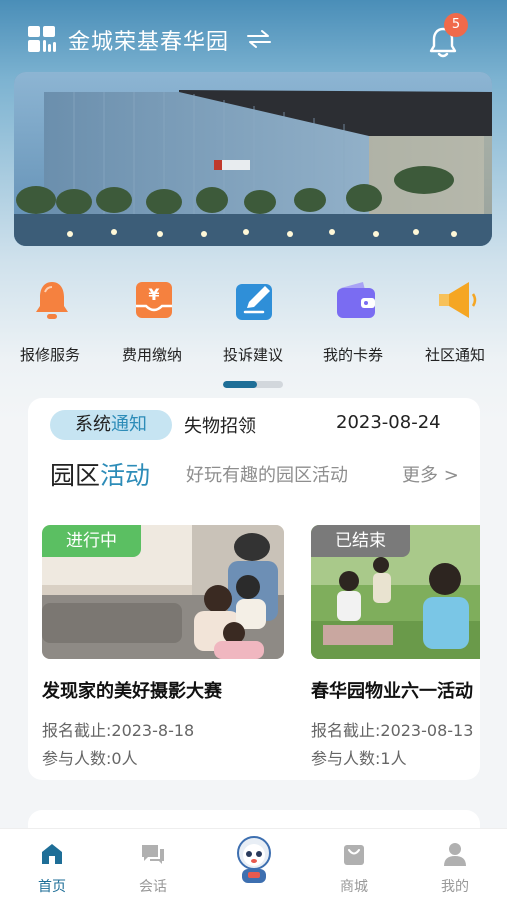  What do you see at coordinates (360, 541) in the screenshot?
I see `activity-status-badge: 已结束` at bounding box center [360, 541].